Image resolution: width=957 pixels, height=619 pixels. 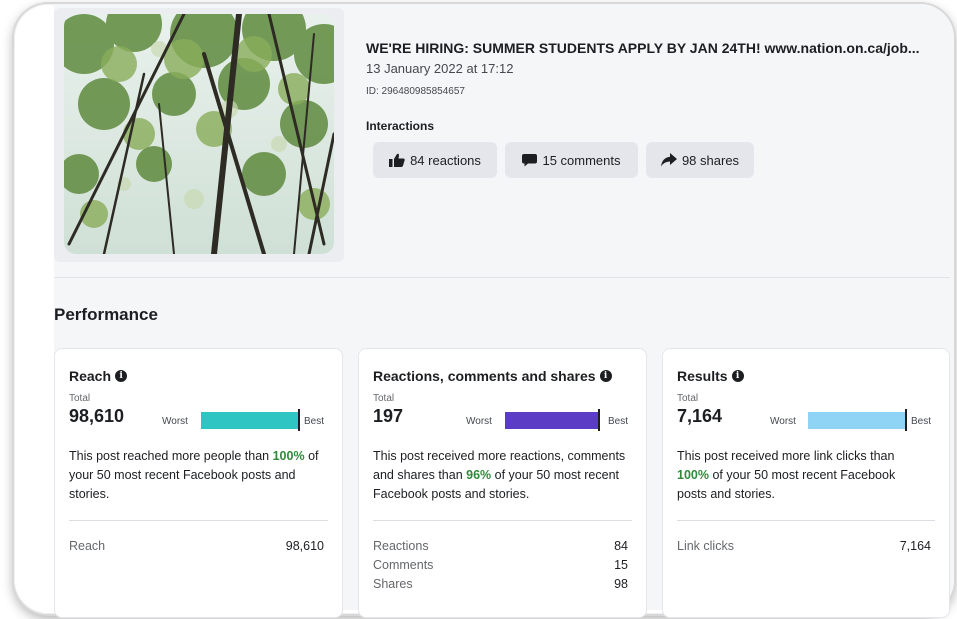 I want to click on performance-title: Performance, so click(x=106, y=314).